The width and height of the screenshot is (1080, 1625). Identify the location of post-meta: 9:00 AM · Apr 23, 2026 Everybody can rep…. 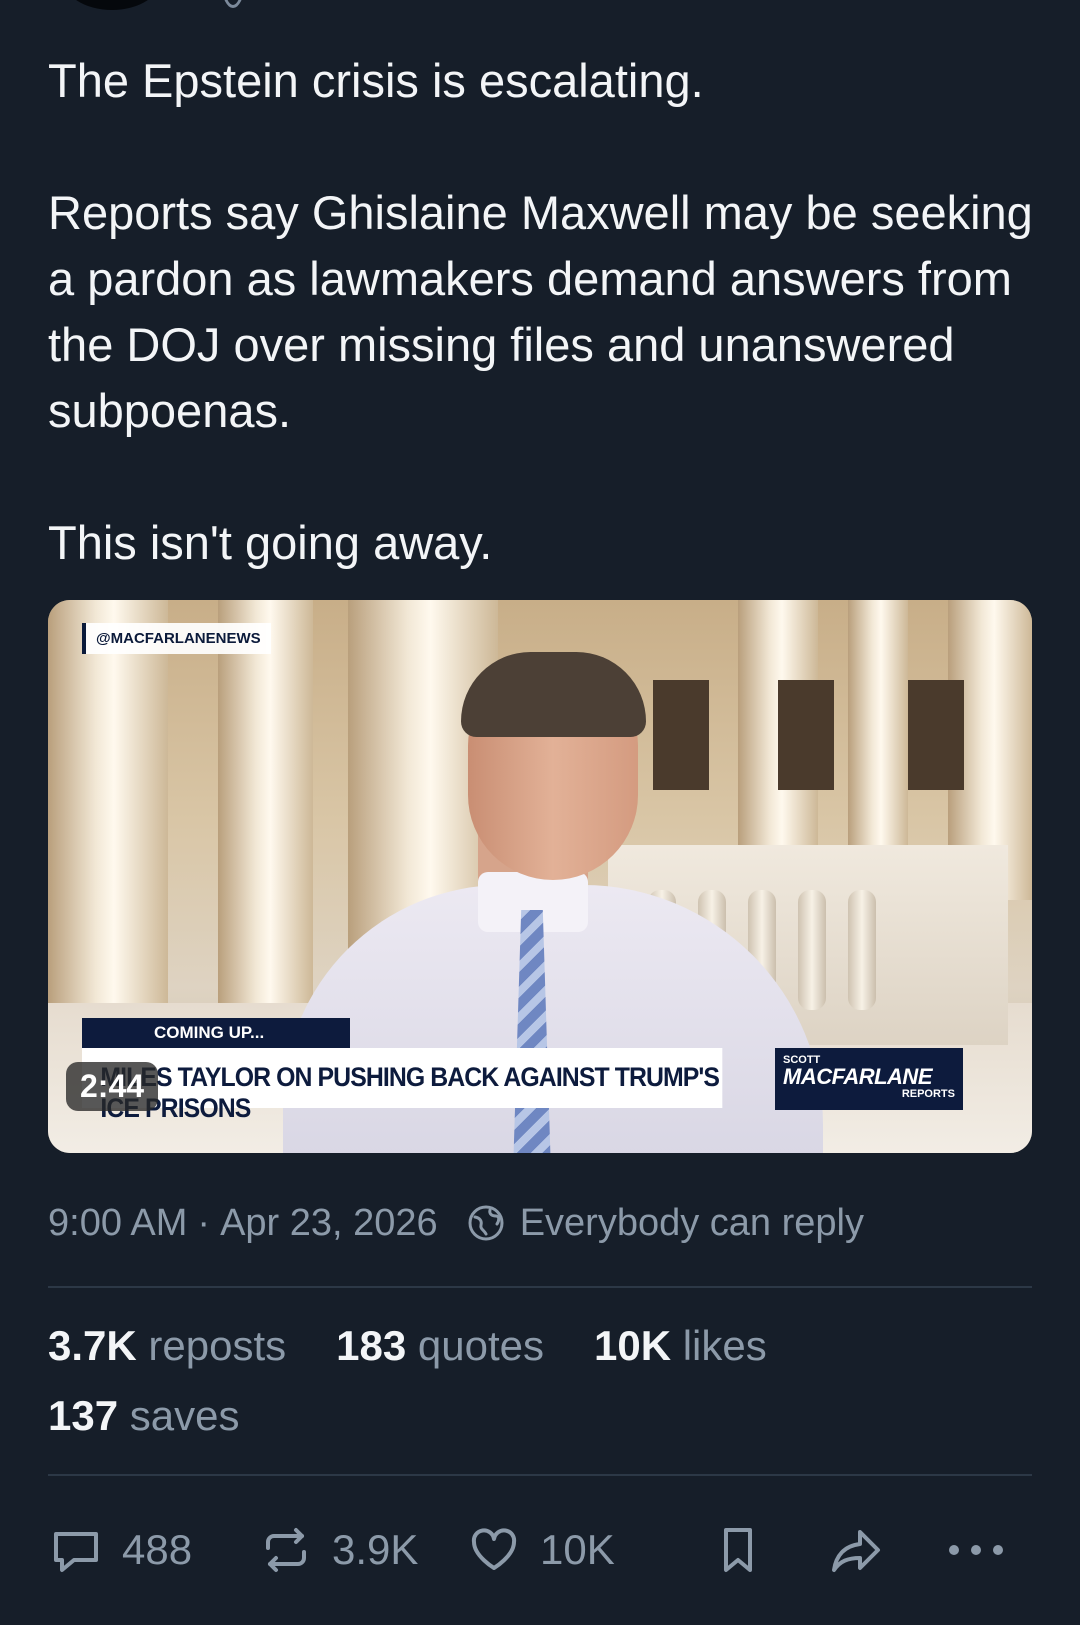
(456, 1223).